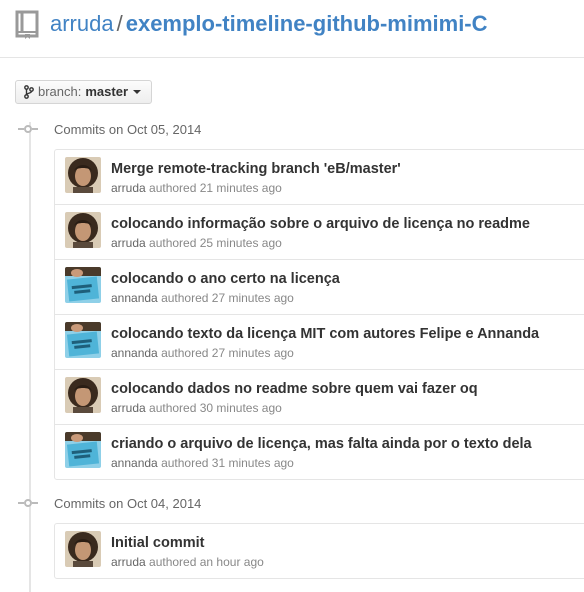  Describe the element at coordinates (157, 543) in the screenshot. I see `commit-message-link: Initial commit` at that location.